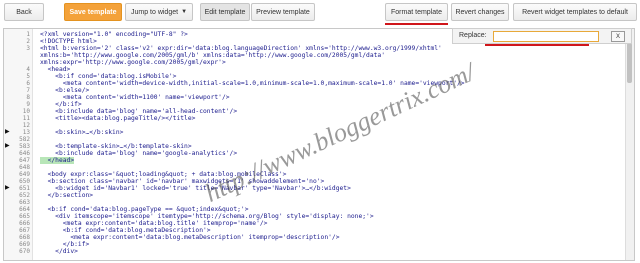 This screenshot has height=263, width=640. I want to click on back-button: Back, so click(24, 12).